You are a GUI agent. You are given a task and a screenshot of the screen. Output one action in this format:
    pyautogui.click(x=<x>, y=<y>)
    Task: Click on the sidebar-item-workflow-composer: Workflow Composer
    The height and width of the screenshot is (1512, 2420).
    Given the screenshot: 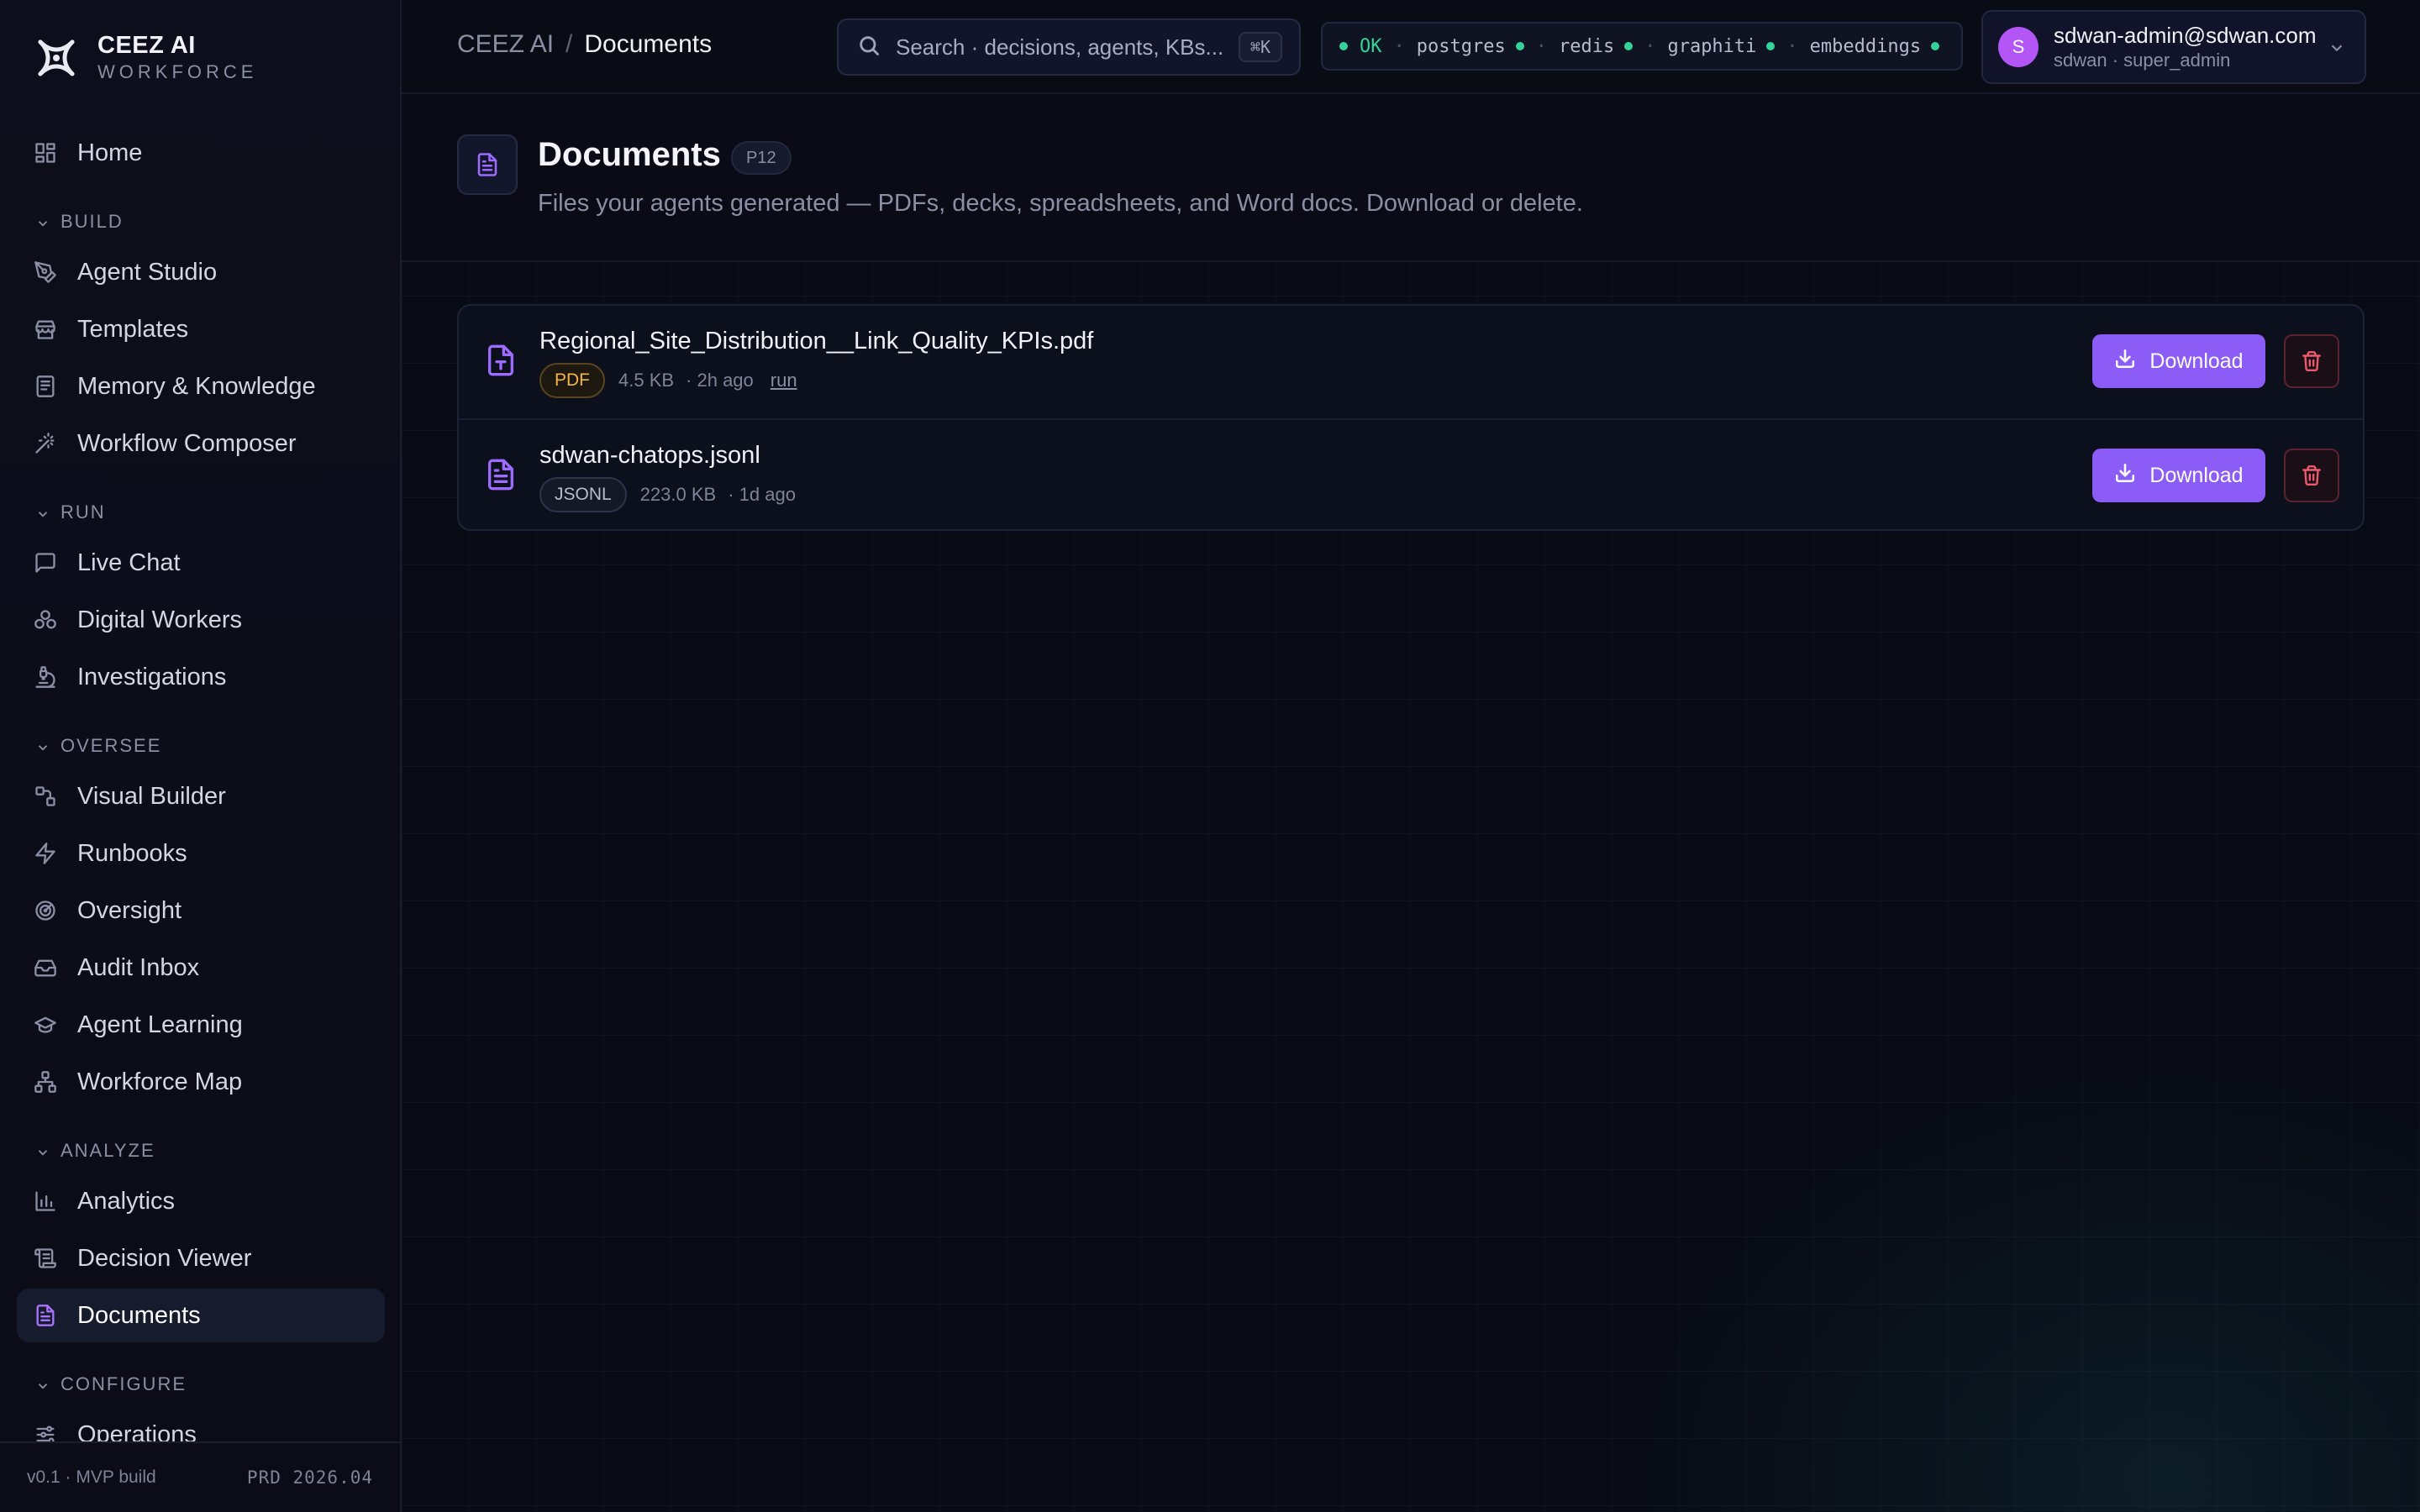 What is the action you would take?
    pyautogui.click(x=201, y=443)
    